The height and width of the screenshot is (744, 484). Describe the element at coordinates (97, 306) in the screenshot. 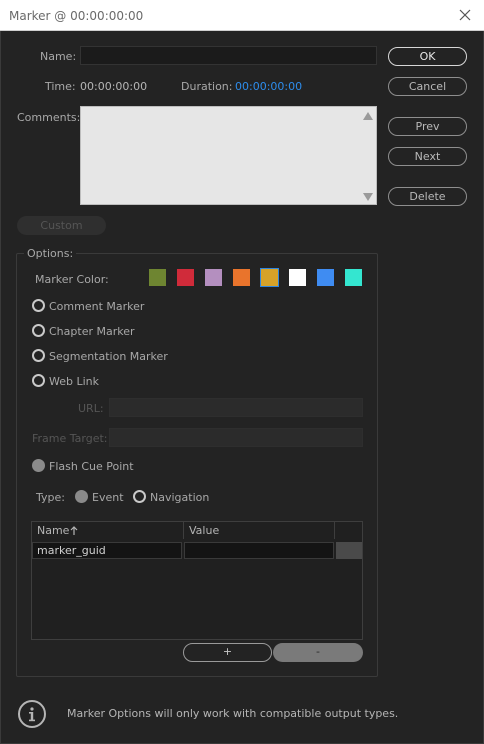

I see `comment-marker-label: Comment Marker` at that location.